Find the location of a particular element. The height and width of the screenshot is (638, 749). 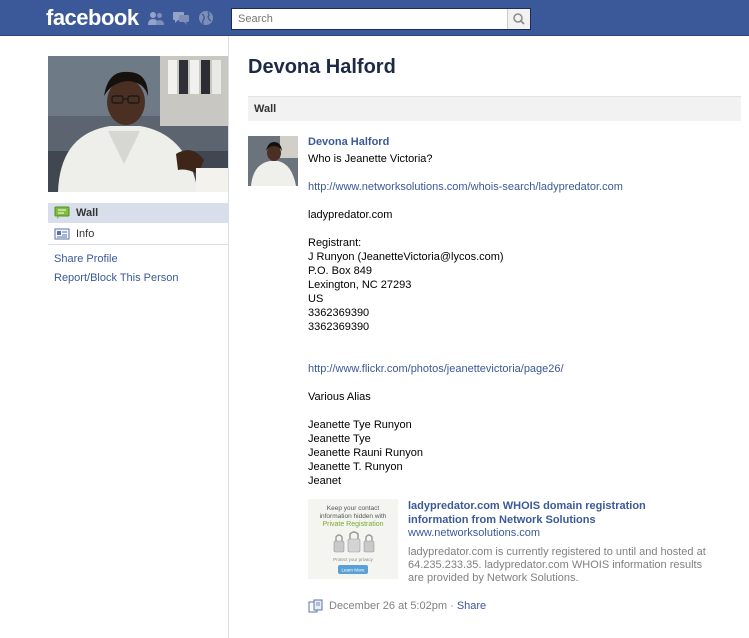

share-profile-link: Share Profile is located at coordinates (86, 259).